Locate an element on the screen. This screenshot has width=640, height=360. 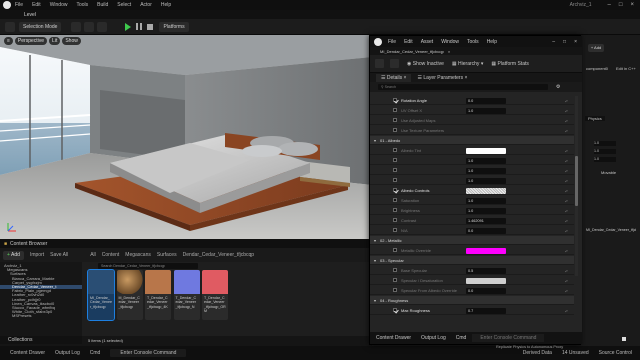
content-browser-title: Content Browser is located at coordinates (28, 244).